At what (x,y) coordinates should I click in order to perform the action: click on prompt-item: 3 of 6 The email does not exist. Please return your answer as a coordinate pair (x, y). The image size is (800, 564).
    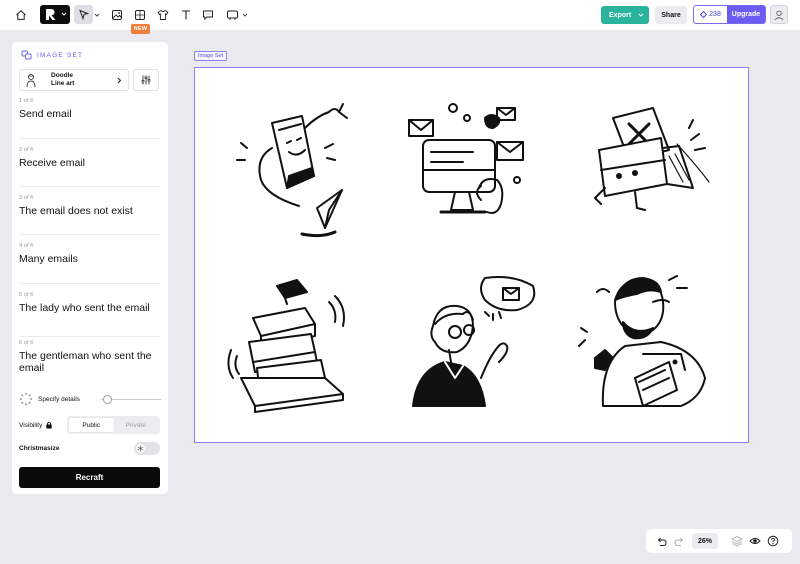
    Looking at the image, I should click on (89, 215).